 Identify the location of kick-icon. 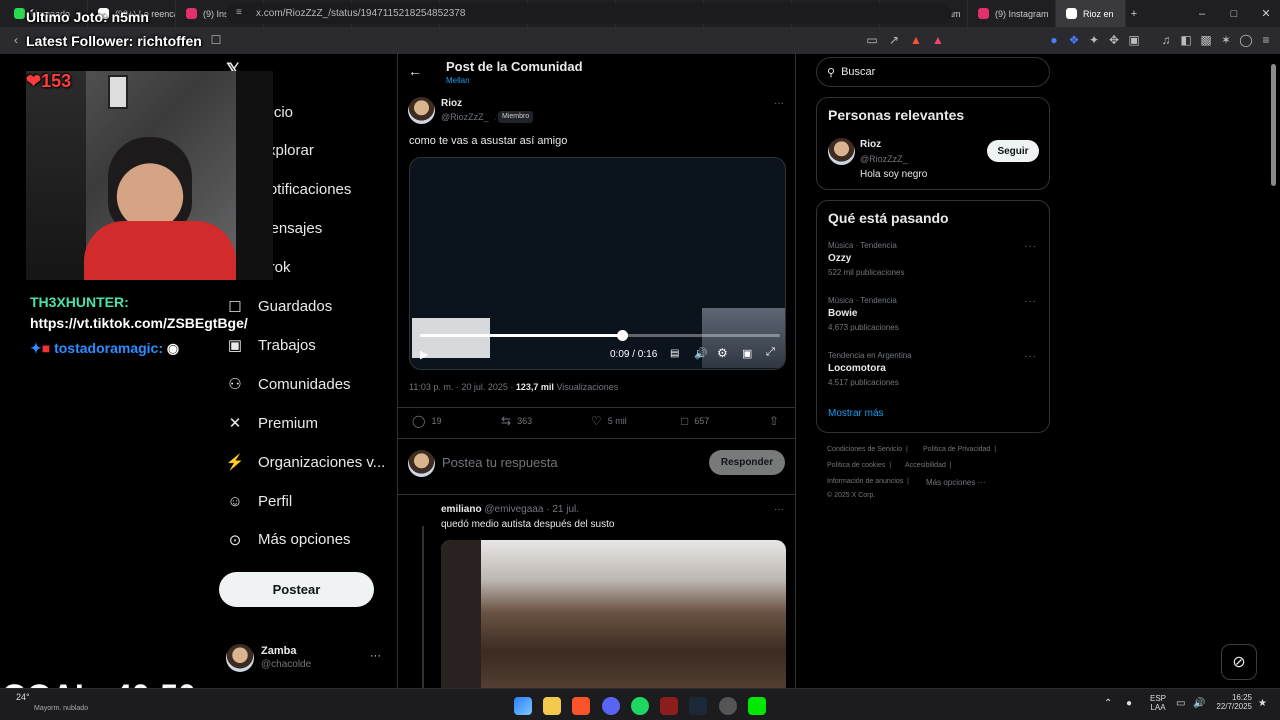
(757, 706).